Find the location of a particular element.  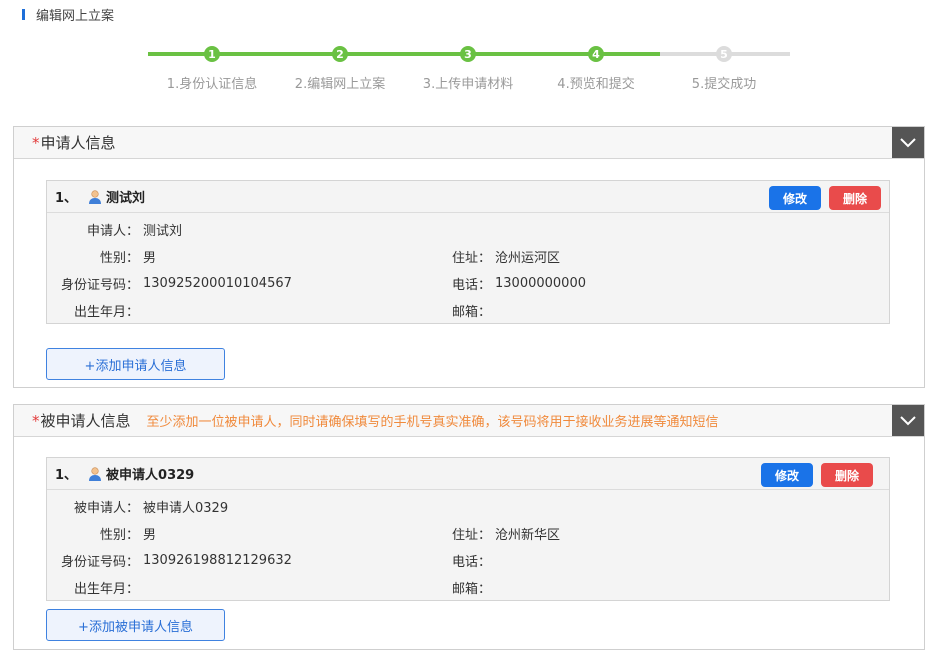

card-person-name: 测试刘 is located at coordinates (126, 198).